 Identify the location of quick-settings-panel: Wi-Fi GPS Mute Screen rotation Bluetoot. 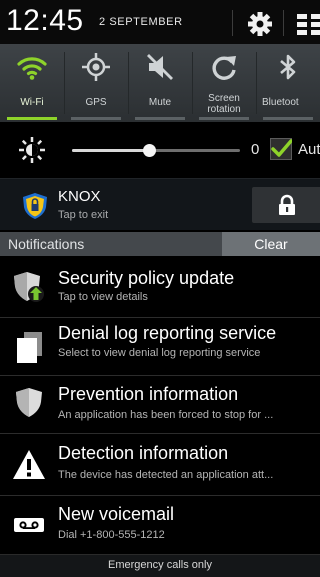
(160, 83).